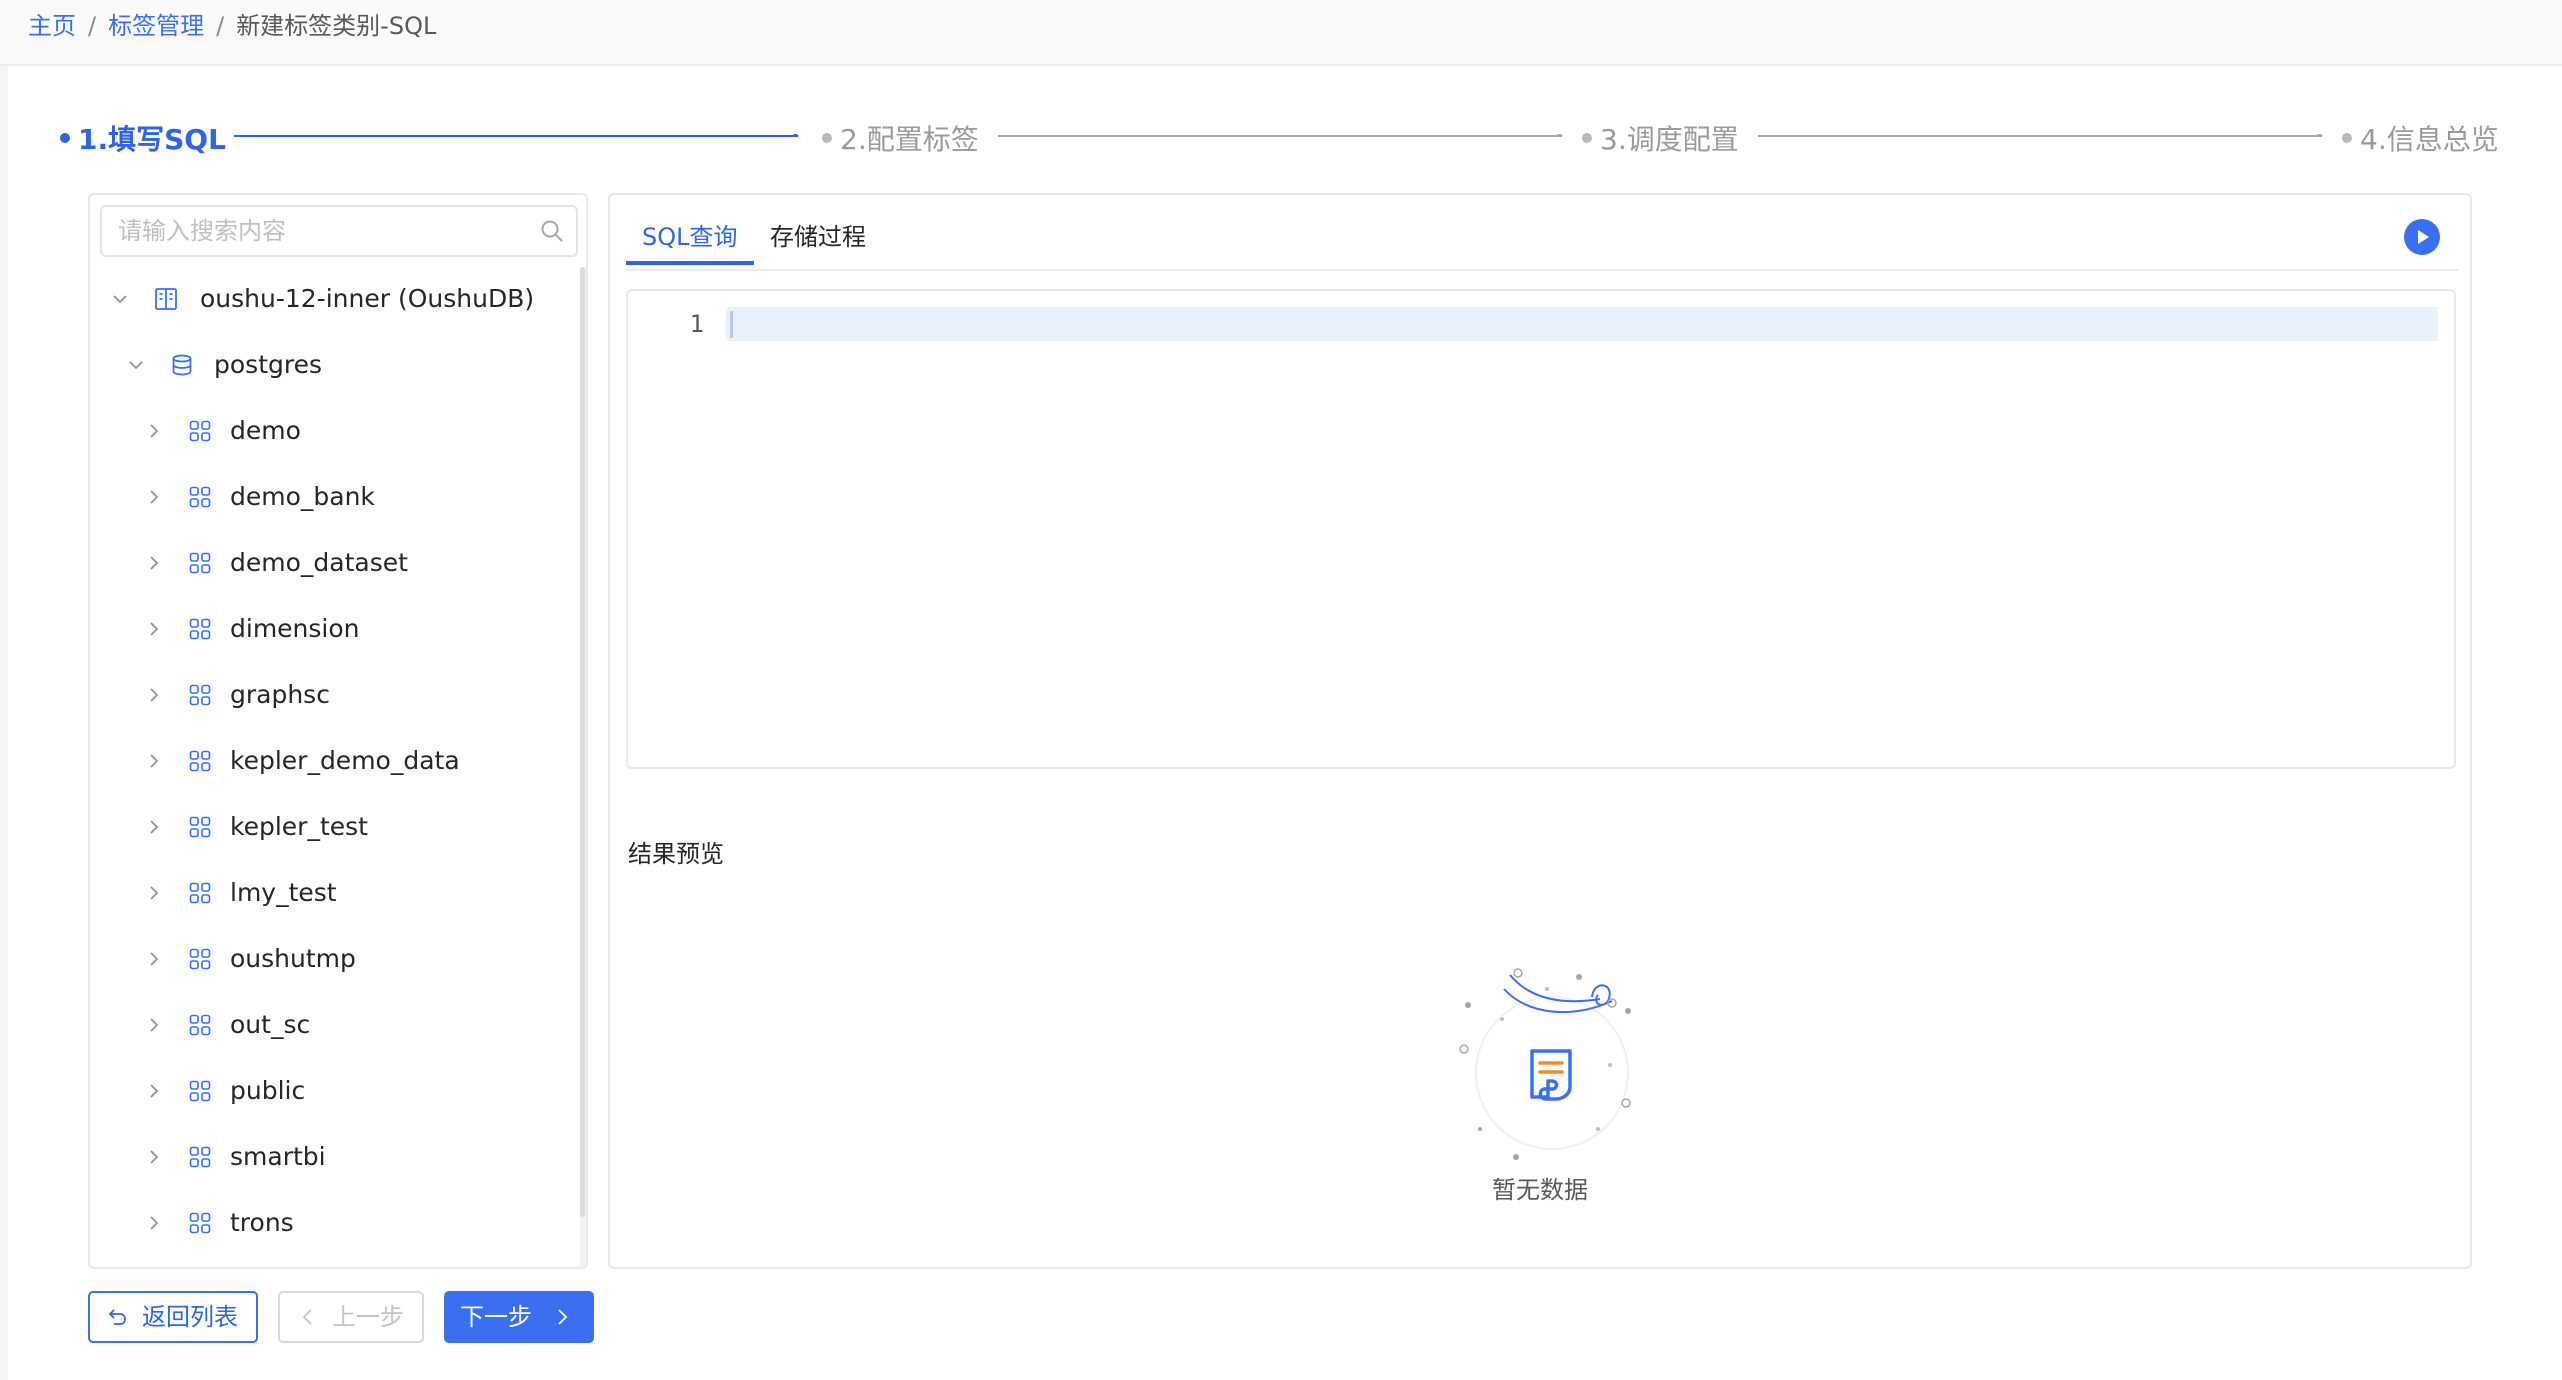  I want to click on tree-node-schema: demo_dataset, so click(330, 563).